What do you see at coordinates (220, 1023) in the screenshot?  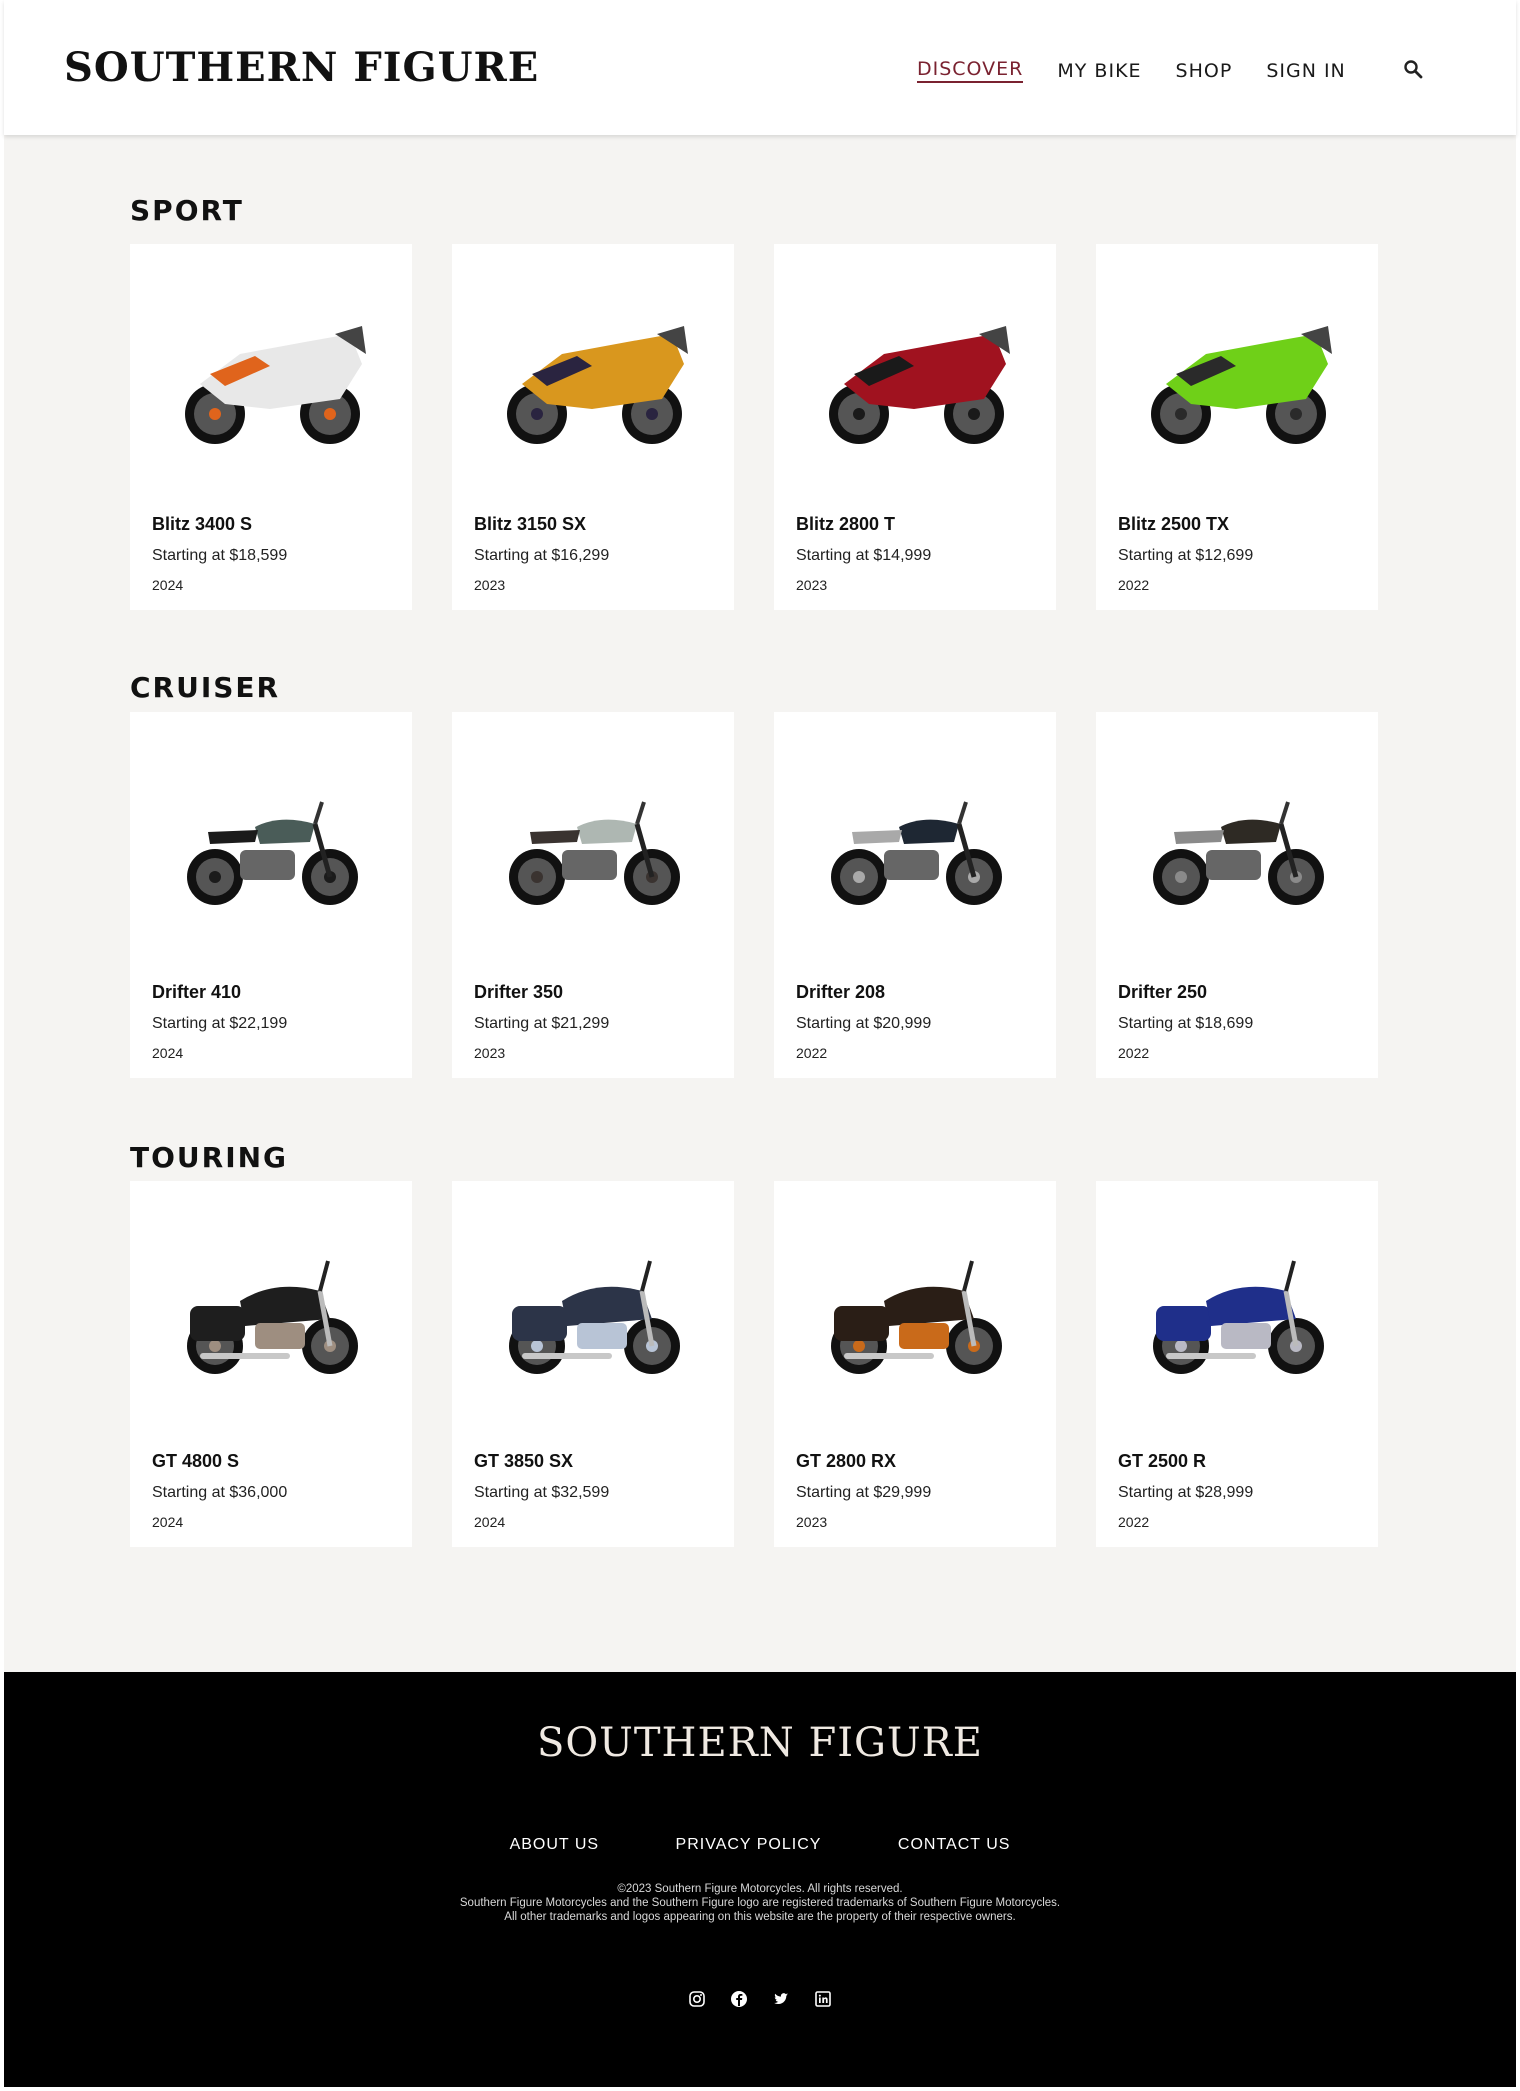 I see `bike-price: Starting at $22,199` at bounding box center [220, 1023].